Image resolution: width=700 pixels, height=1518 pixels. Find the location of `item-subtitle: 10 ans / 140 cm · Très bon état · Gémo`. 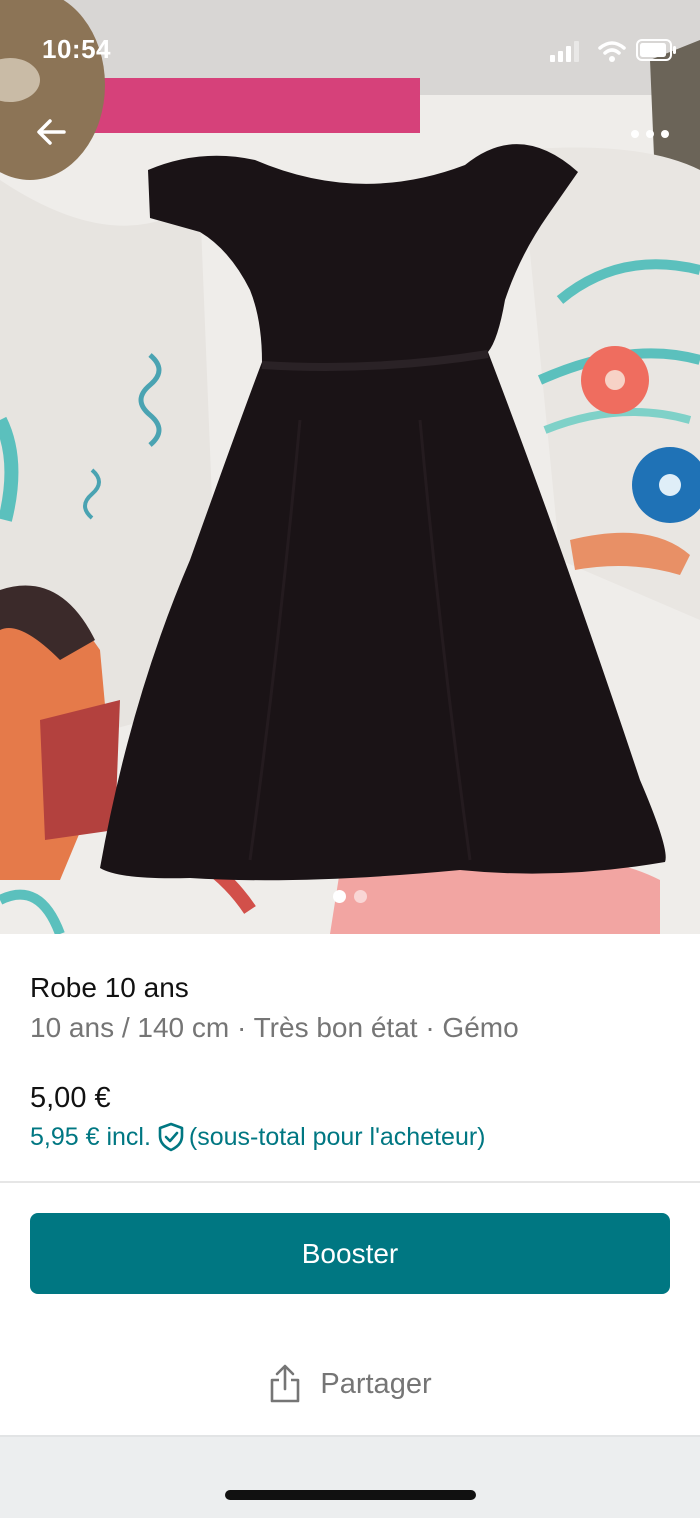

item-subtitle: 10 ans / 140 cm · Très bon état · Gémo is located at coordinates (274, 1027).